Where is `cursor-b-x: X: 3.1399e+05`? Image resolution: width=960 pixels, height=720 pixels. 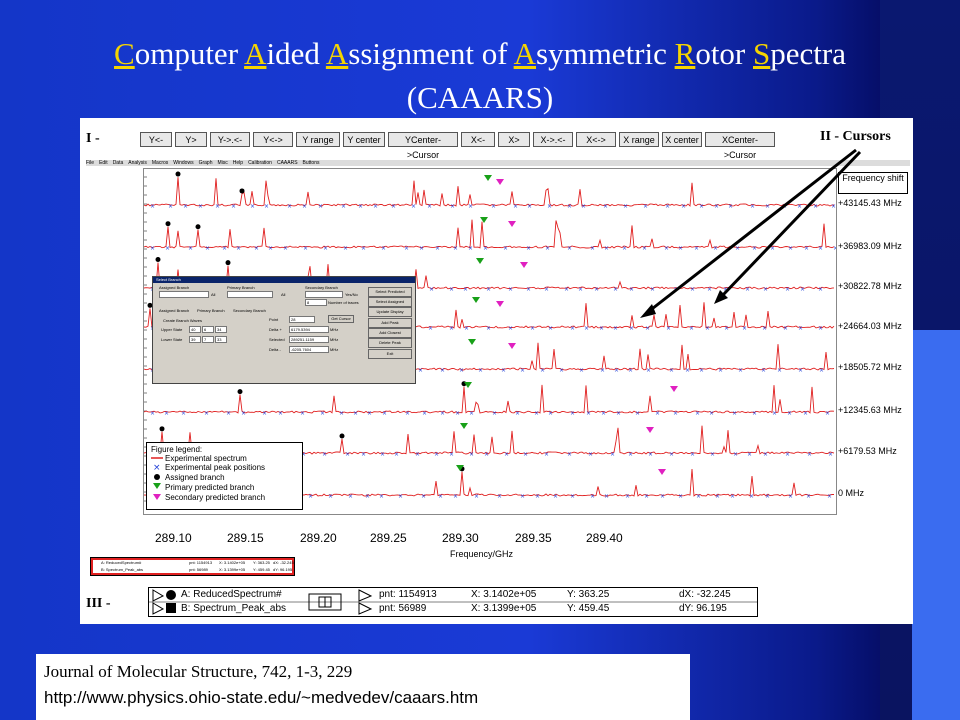 cursor-b-x: X: 3.1399e+05 is located at coordinates (504, 608).